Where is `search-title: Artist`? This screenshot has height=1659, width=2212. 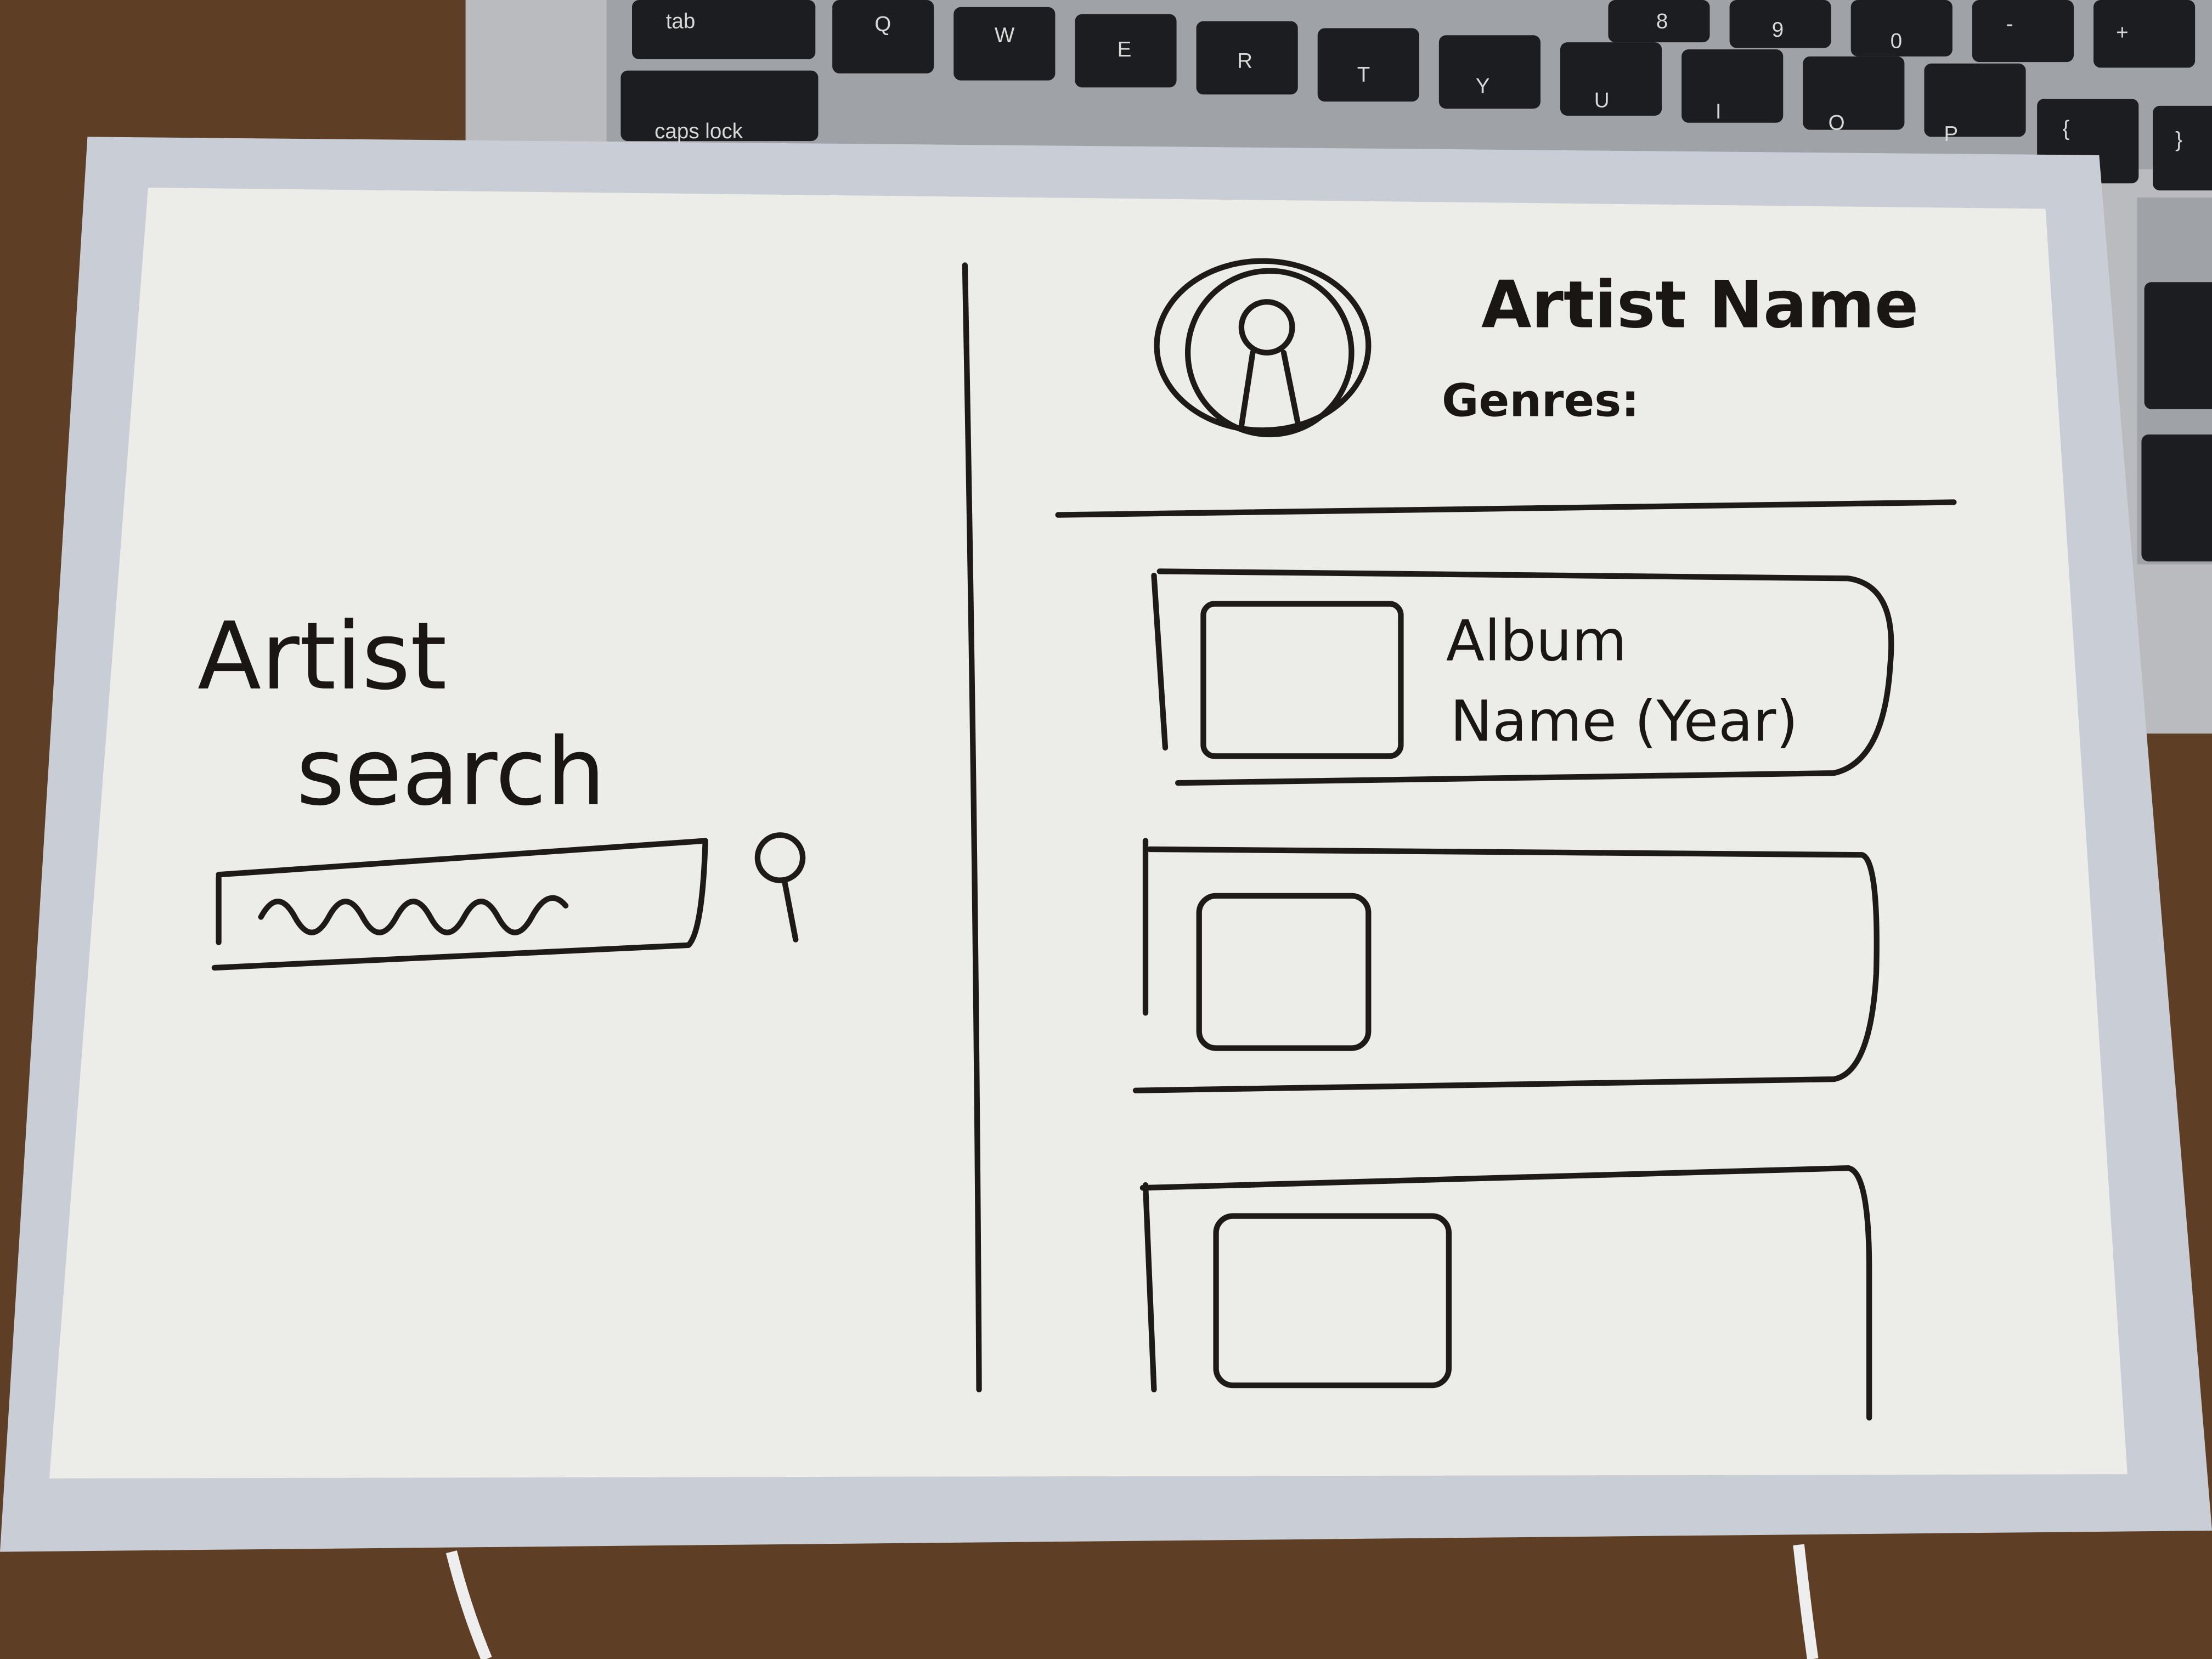 search-title: Artist is located at coordinates (322, 656).